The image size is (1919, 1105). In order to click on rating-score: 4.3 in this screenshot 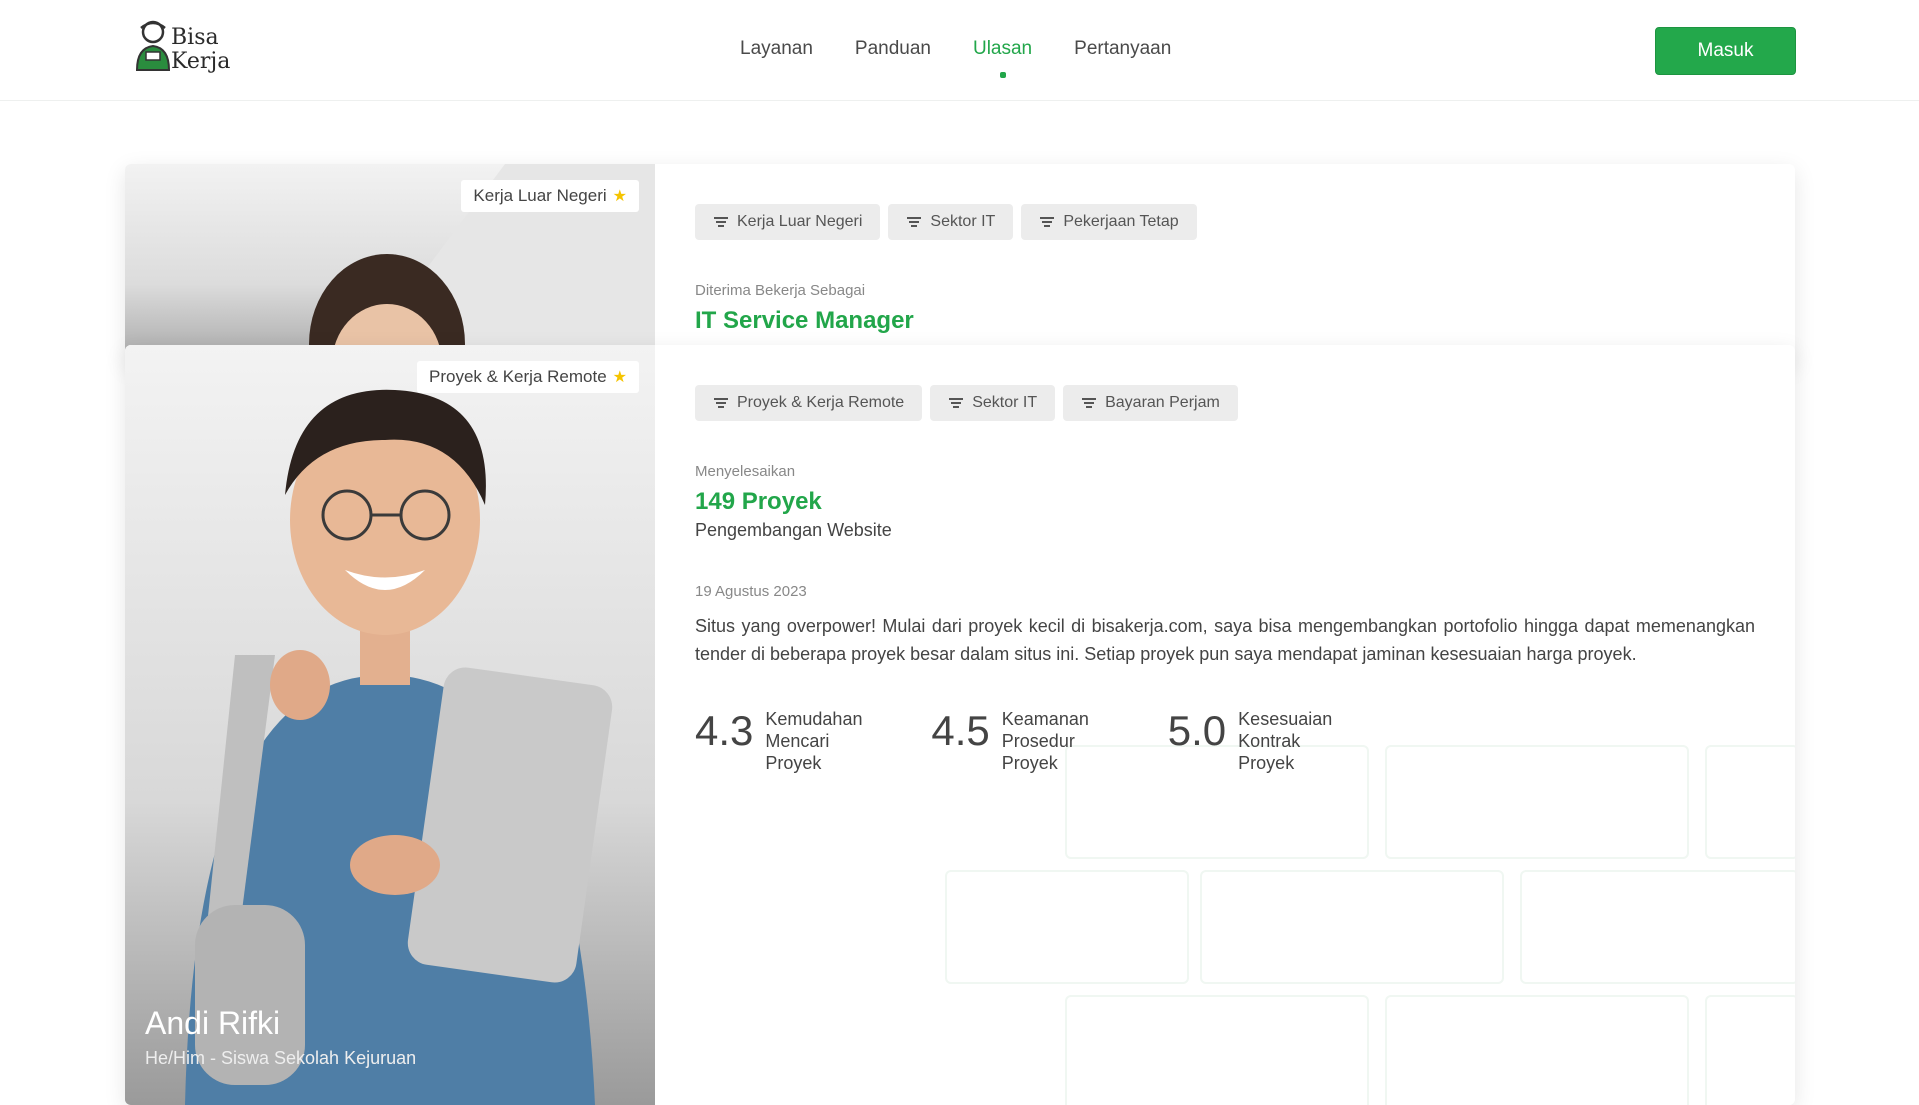, I will do `click(724, 730)`.